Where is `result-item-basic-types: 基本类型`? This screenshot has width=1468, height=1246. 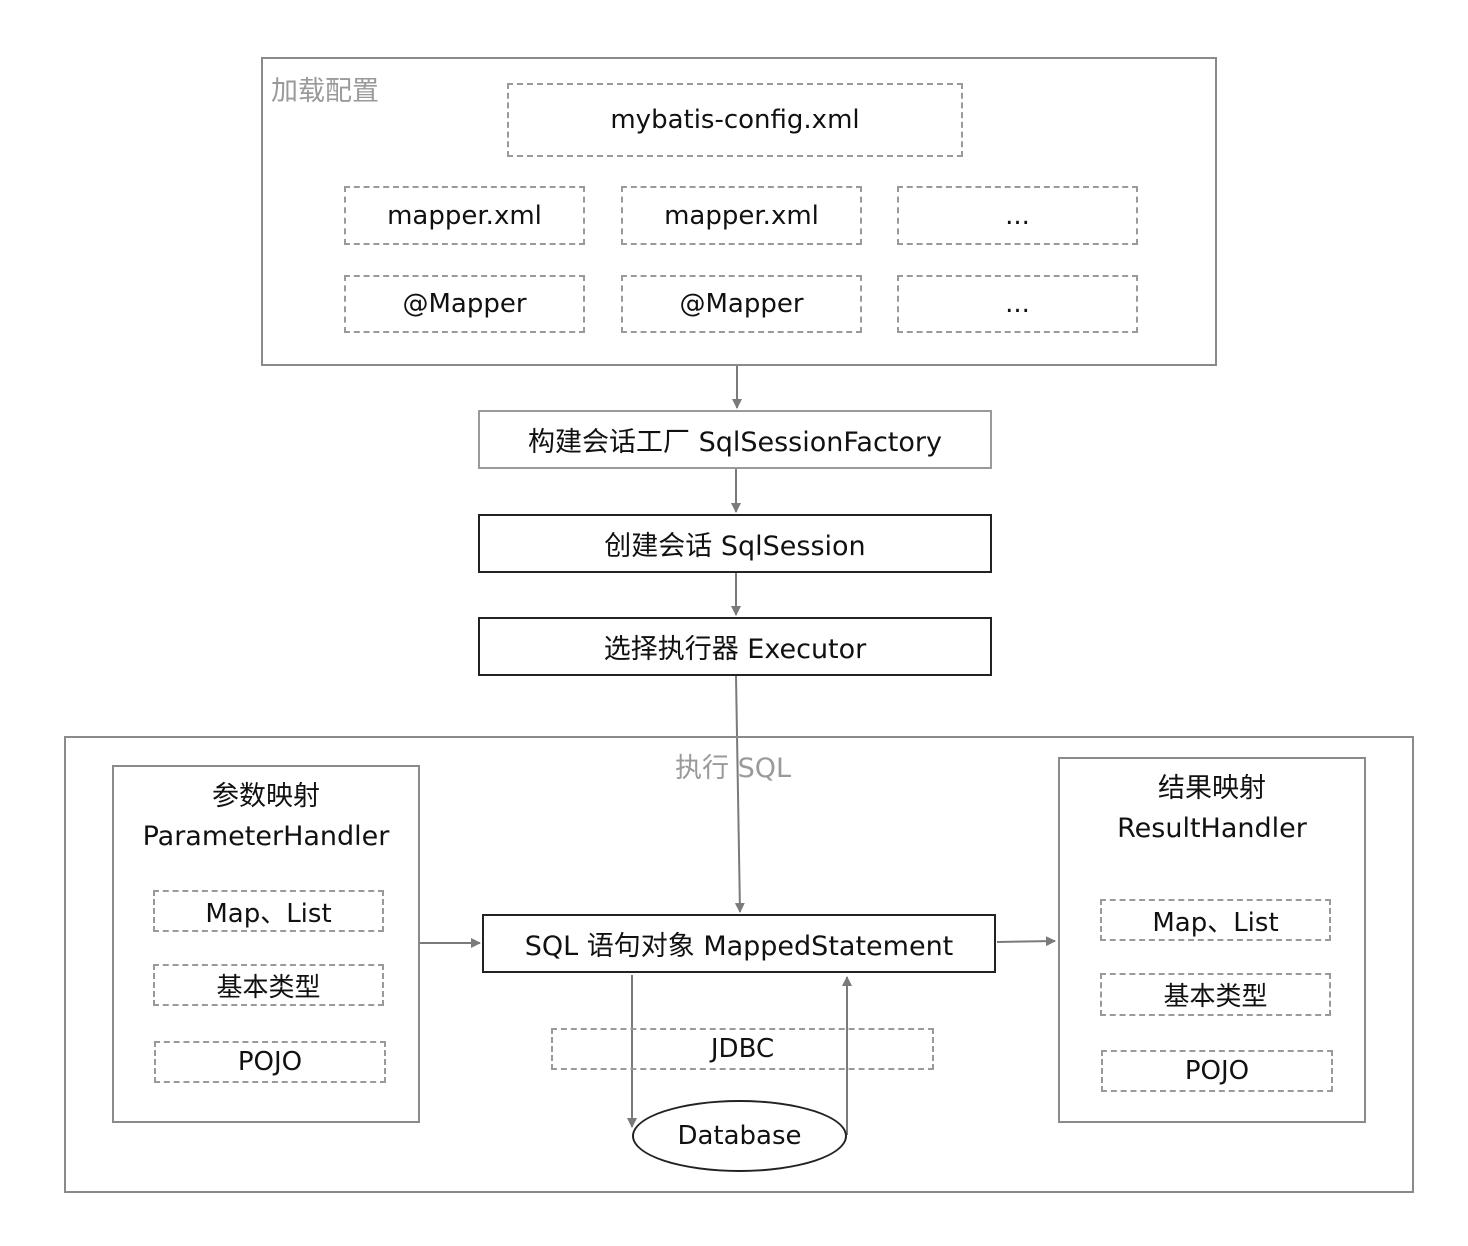
result-item-basic-types: 基本类型 is located at coordinates (1215, 994).